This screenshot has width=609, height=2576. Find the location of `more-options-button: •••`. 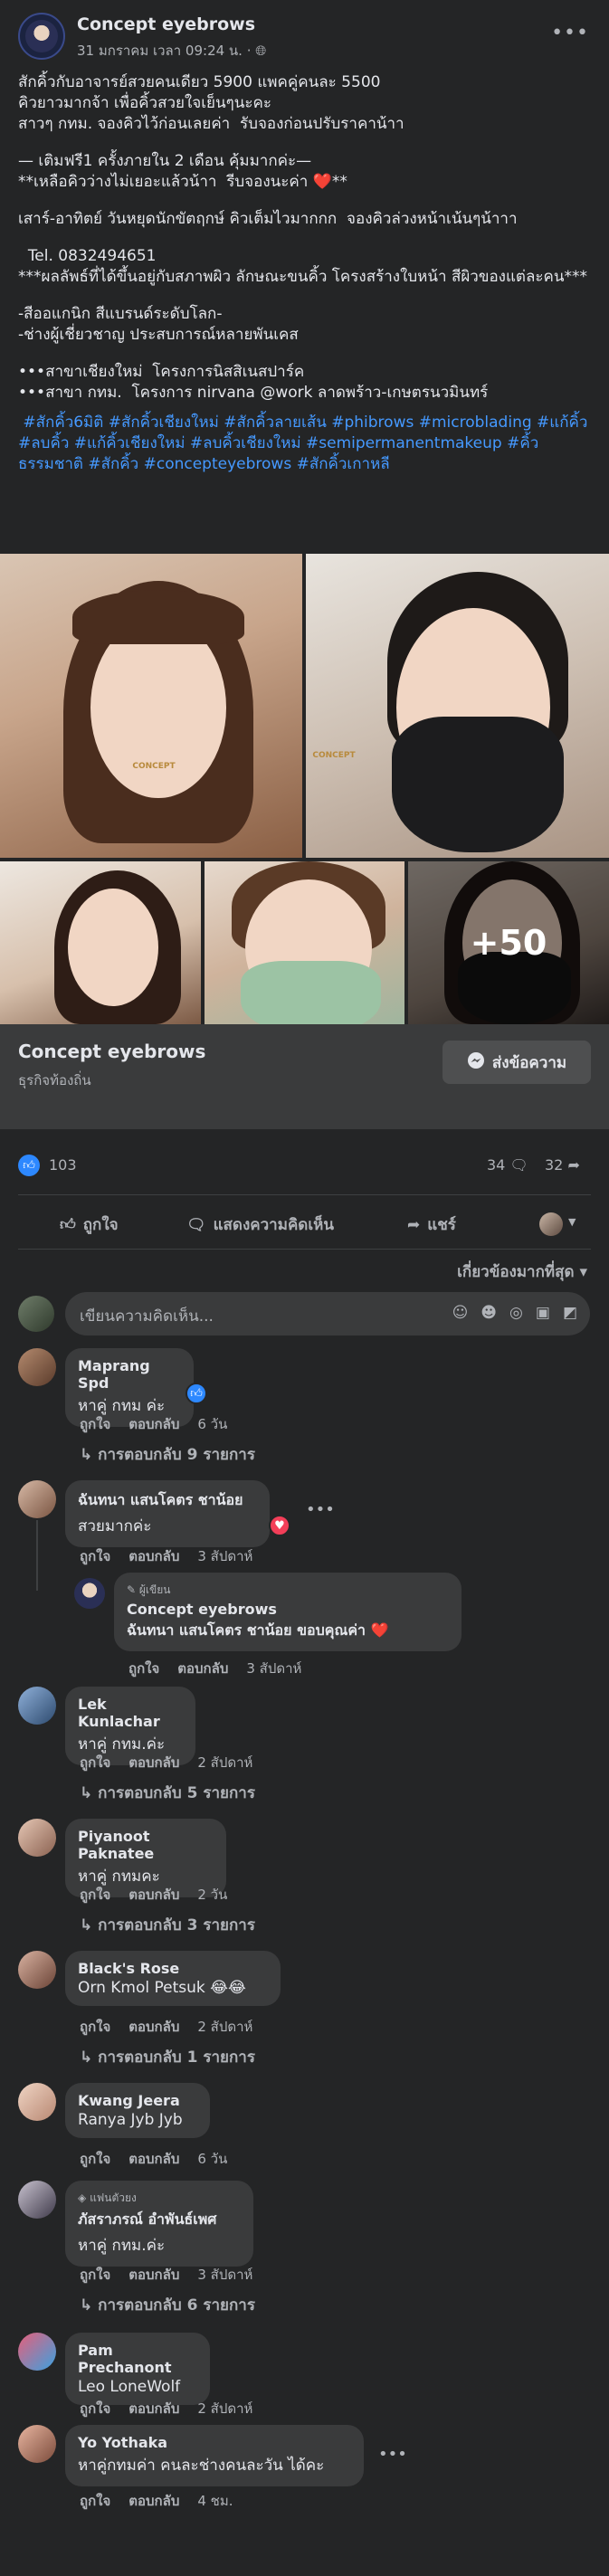

more-options-button: ••• is located at coordinates (570, 33).